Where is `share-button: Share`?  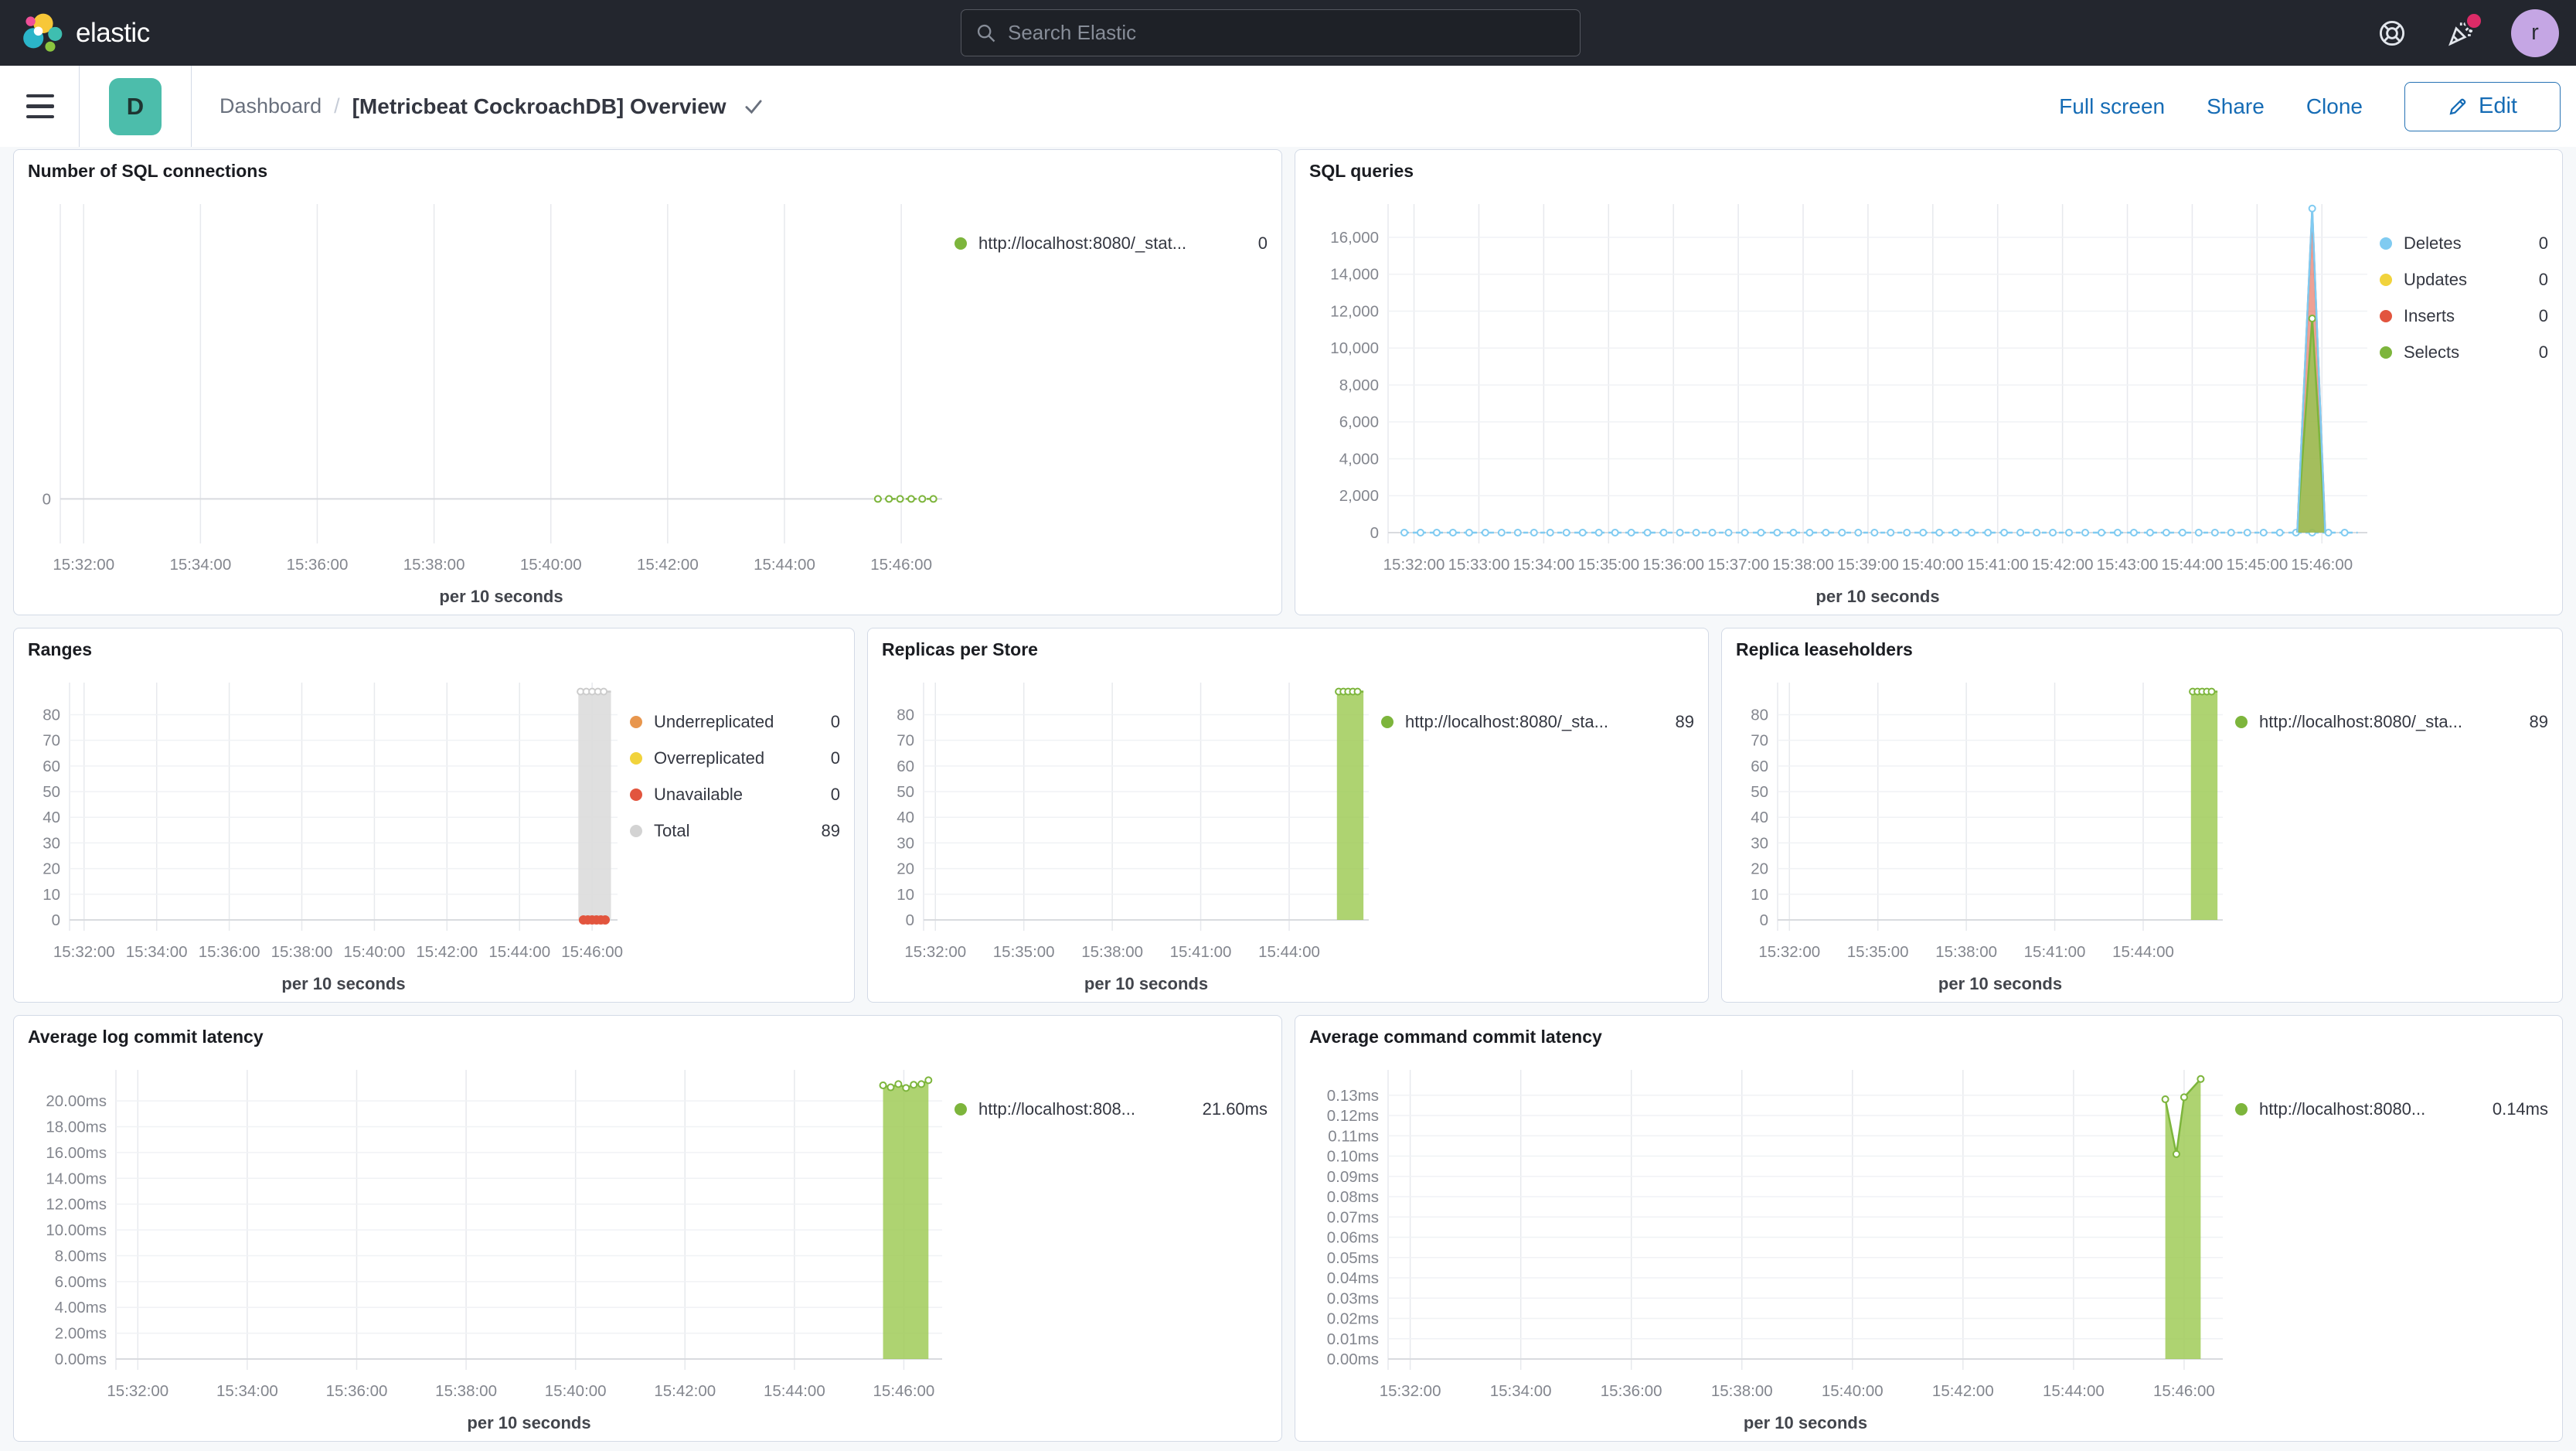
share-button: Share is located at coordinates (2236, 106).